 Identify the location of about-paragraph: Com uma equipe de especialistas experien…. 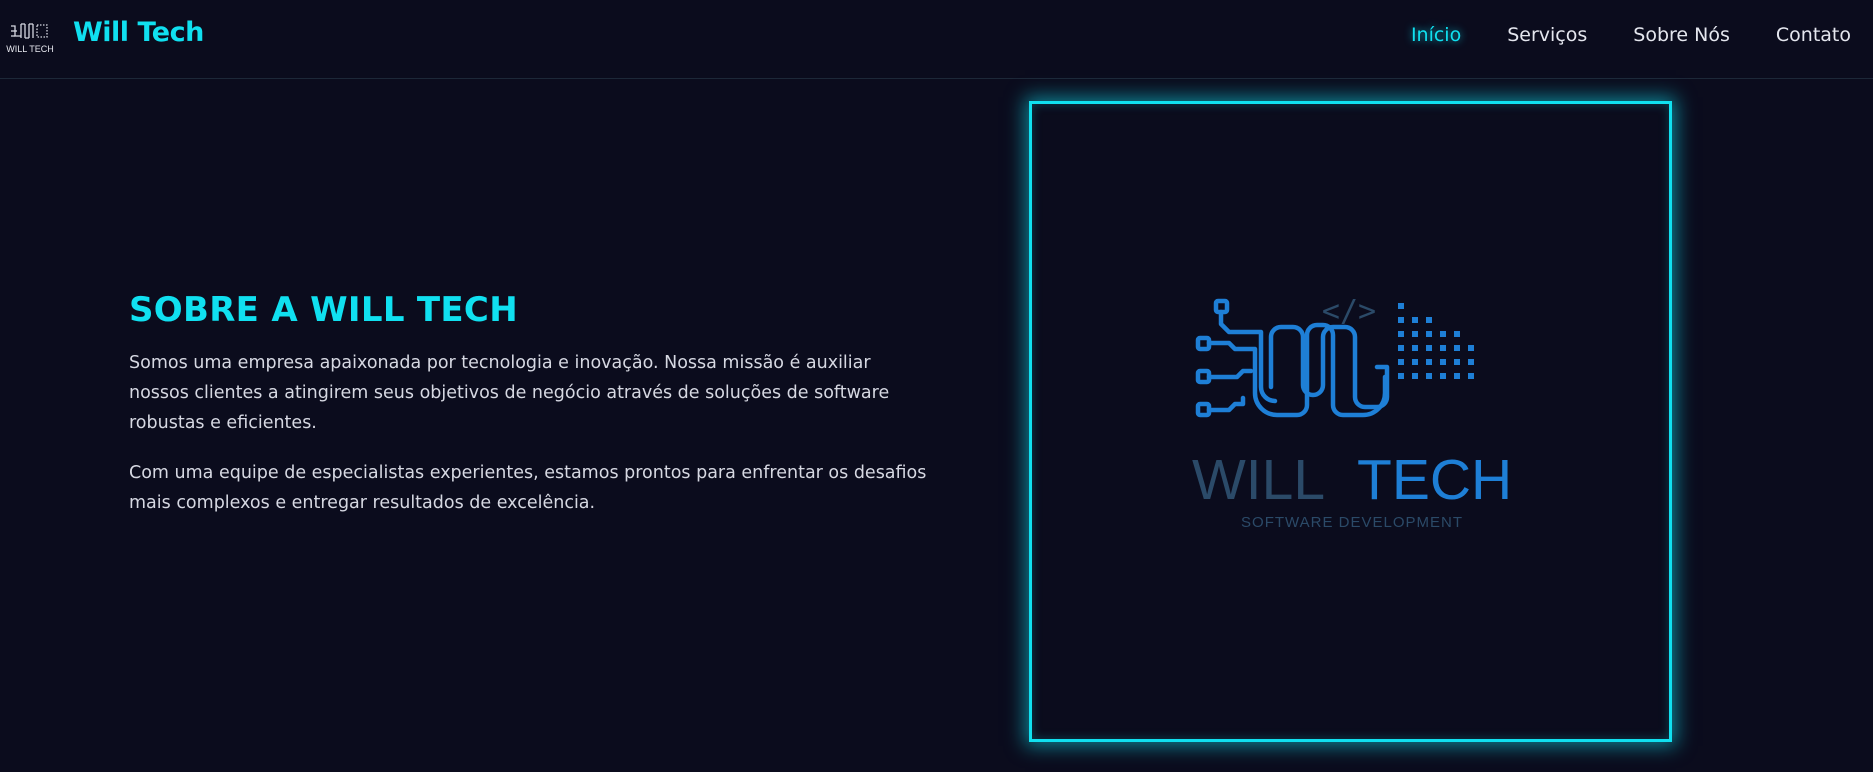
(528, 488).